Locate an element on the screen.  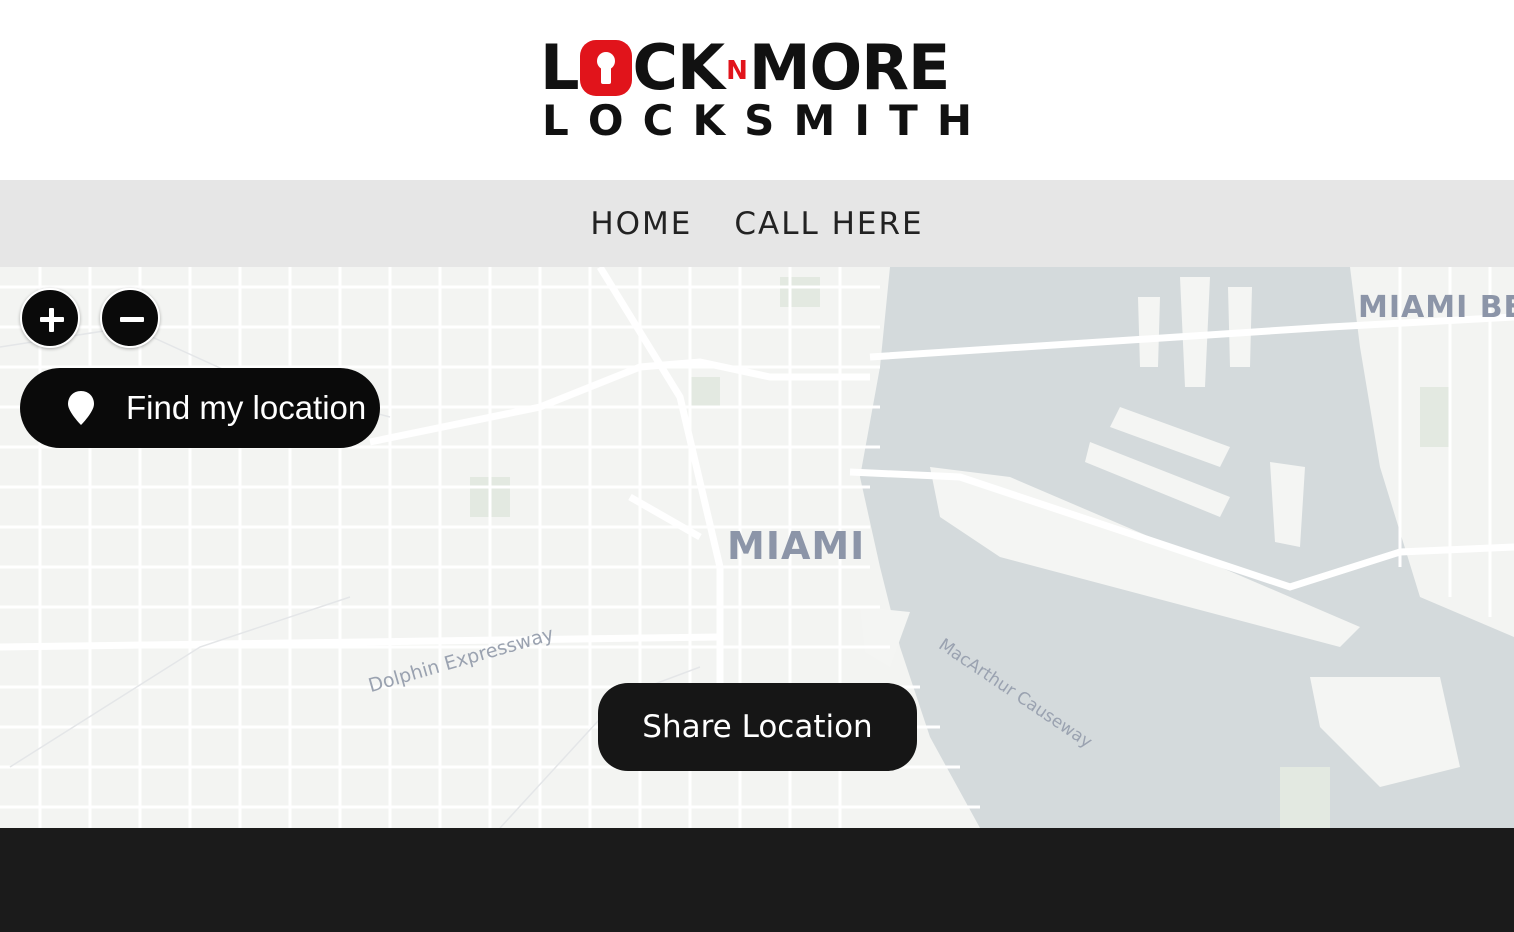
site-footer is located at coordinates (757, 880).